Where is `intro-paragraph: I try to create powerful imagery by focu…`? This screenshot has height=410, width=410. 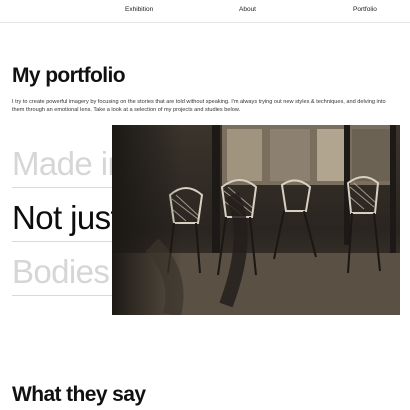 intro-paragraph: I try to create powerful imagery by focu… is located at coordinates (199, 106).